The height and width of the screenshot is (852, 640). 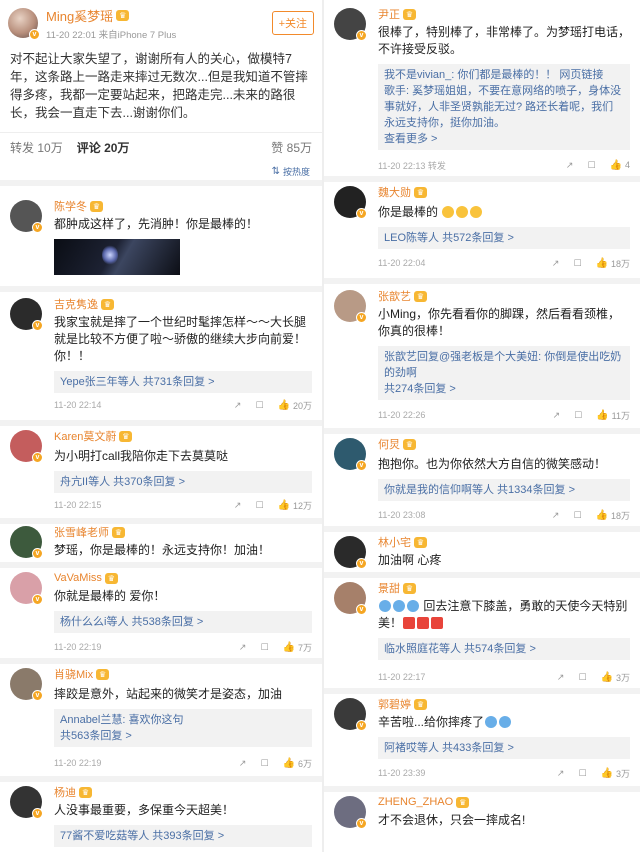 I want to click on like-button: 👍 11万, so click(x=613, y=415).